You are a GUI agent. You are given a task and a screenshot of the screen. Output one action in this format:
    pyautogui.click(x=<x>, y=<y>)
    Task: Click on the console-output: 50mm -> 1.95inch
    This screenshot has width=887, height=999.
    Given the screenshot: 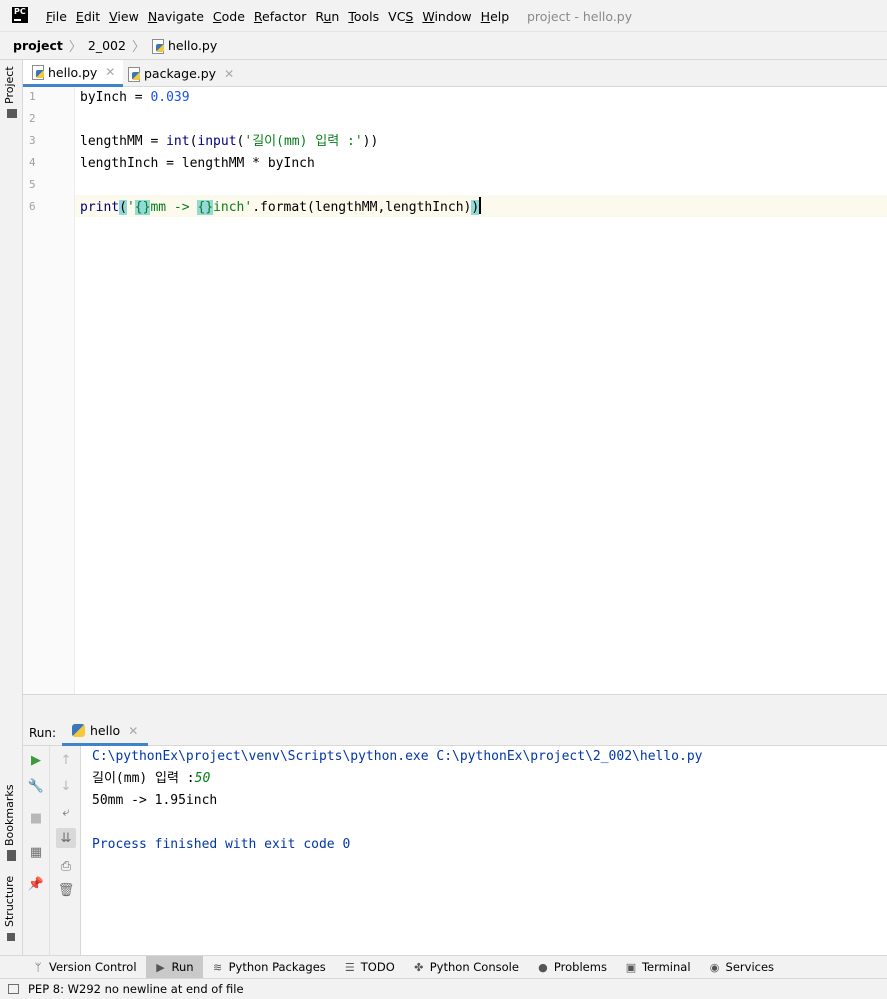 What is the action you would take?
    pyautogui.click(x=155, y=800)
    